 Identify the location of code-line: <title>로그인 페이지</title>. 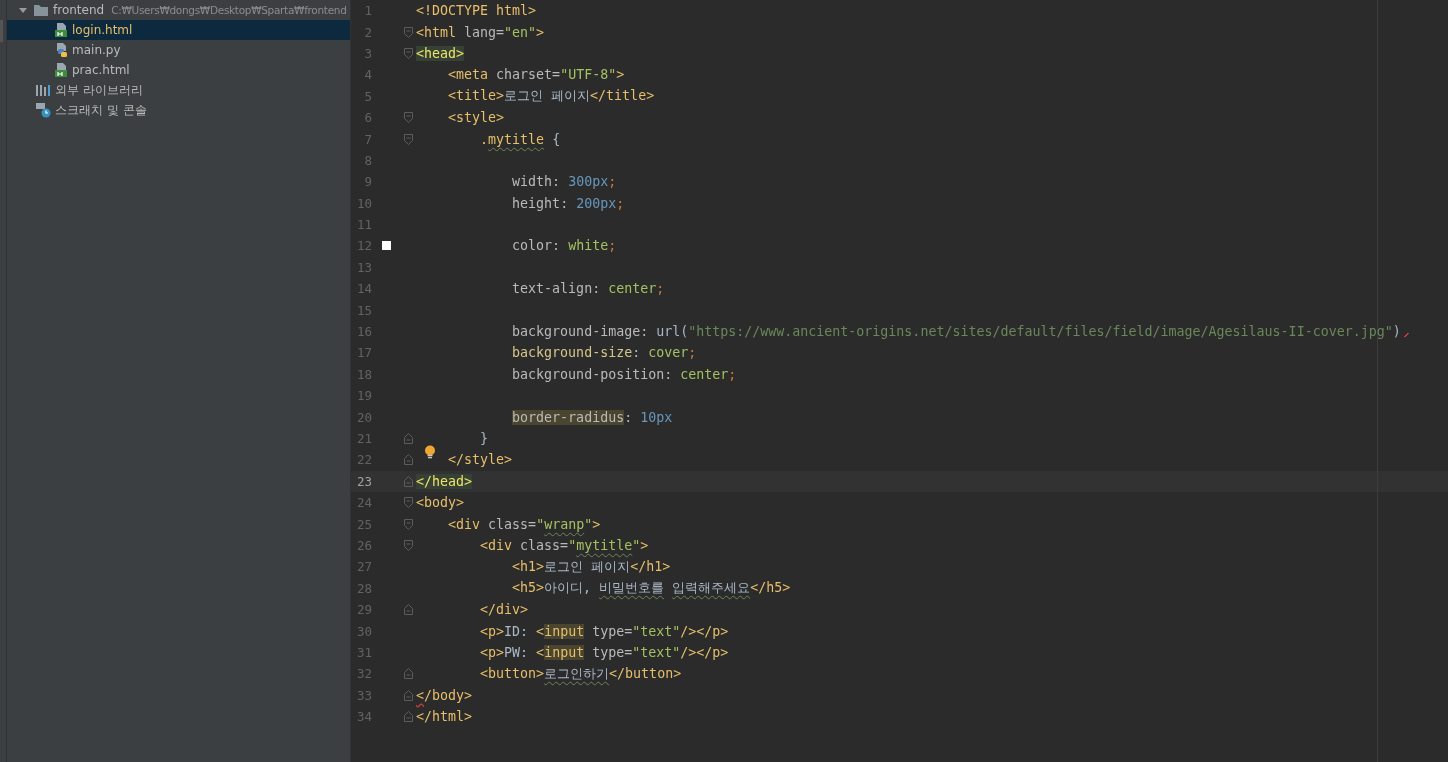
(551, 96).